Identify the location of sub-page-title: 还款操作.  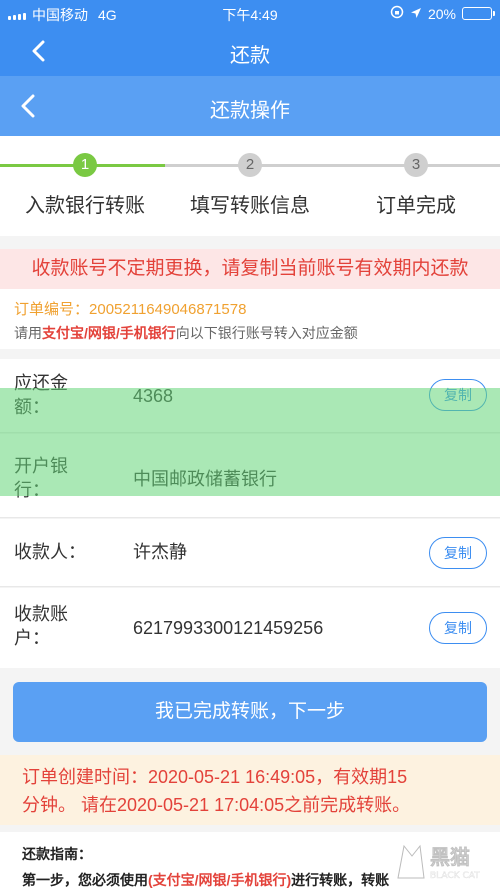
(250, 111).